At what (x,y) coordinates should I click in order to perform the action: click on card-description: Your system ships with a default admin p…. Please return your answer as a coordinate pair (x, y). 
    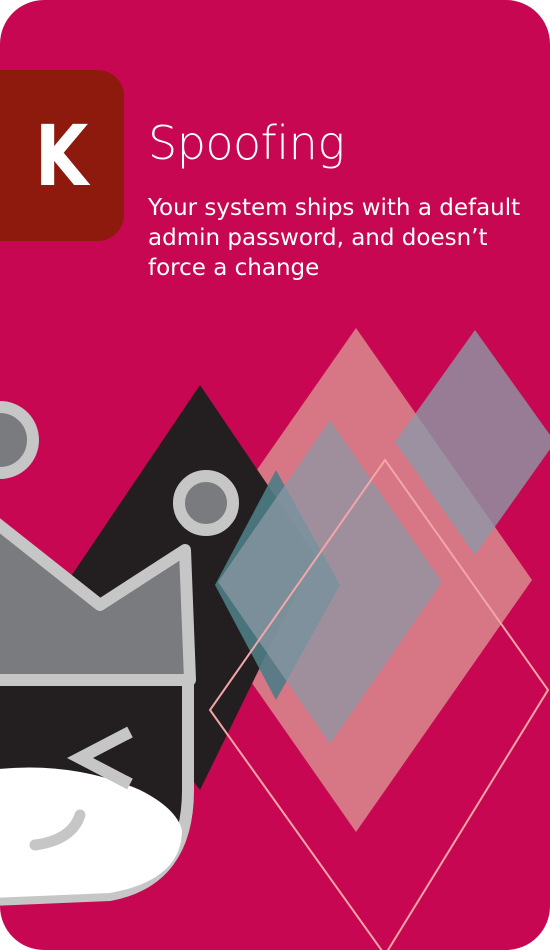
    Looking at the image, I should click on (334, 238).